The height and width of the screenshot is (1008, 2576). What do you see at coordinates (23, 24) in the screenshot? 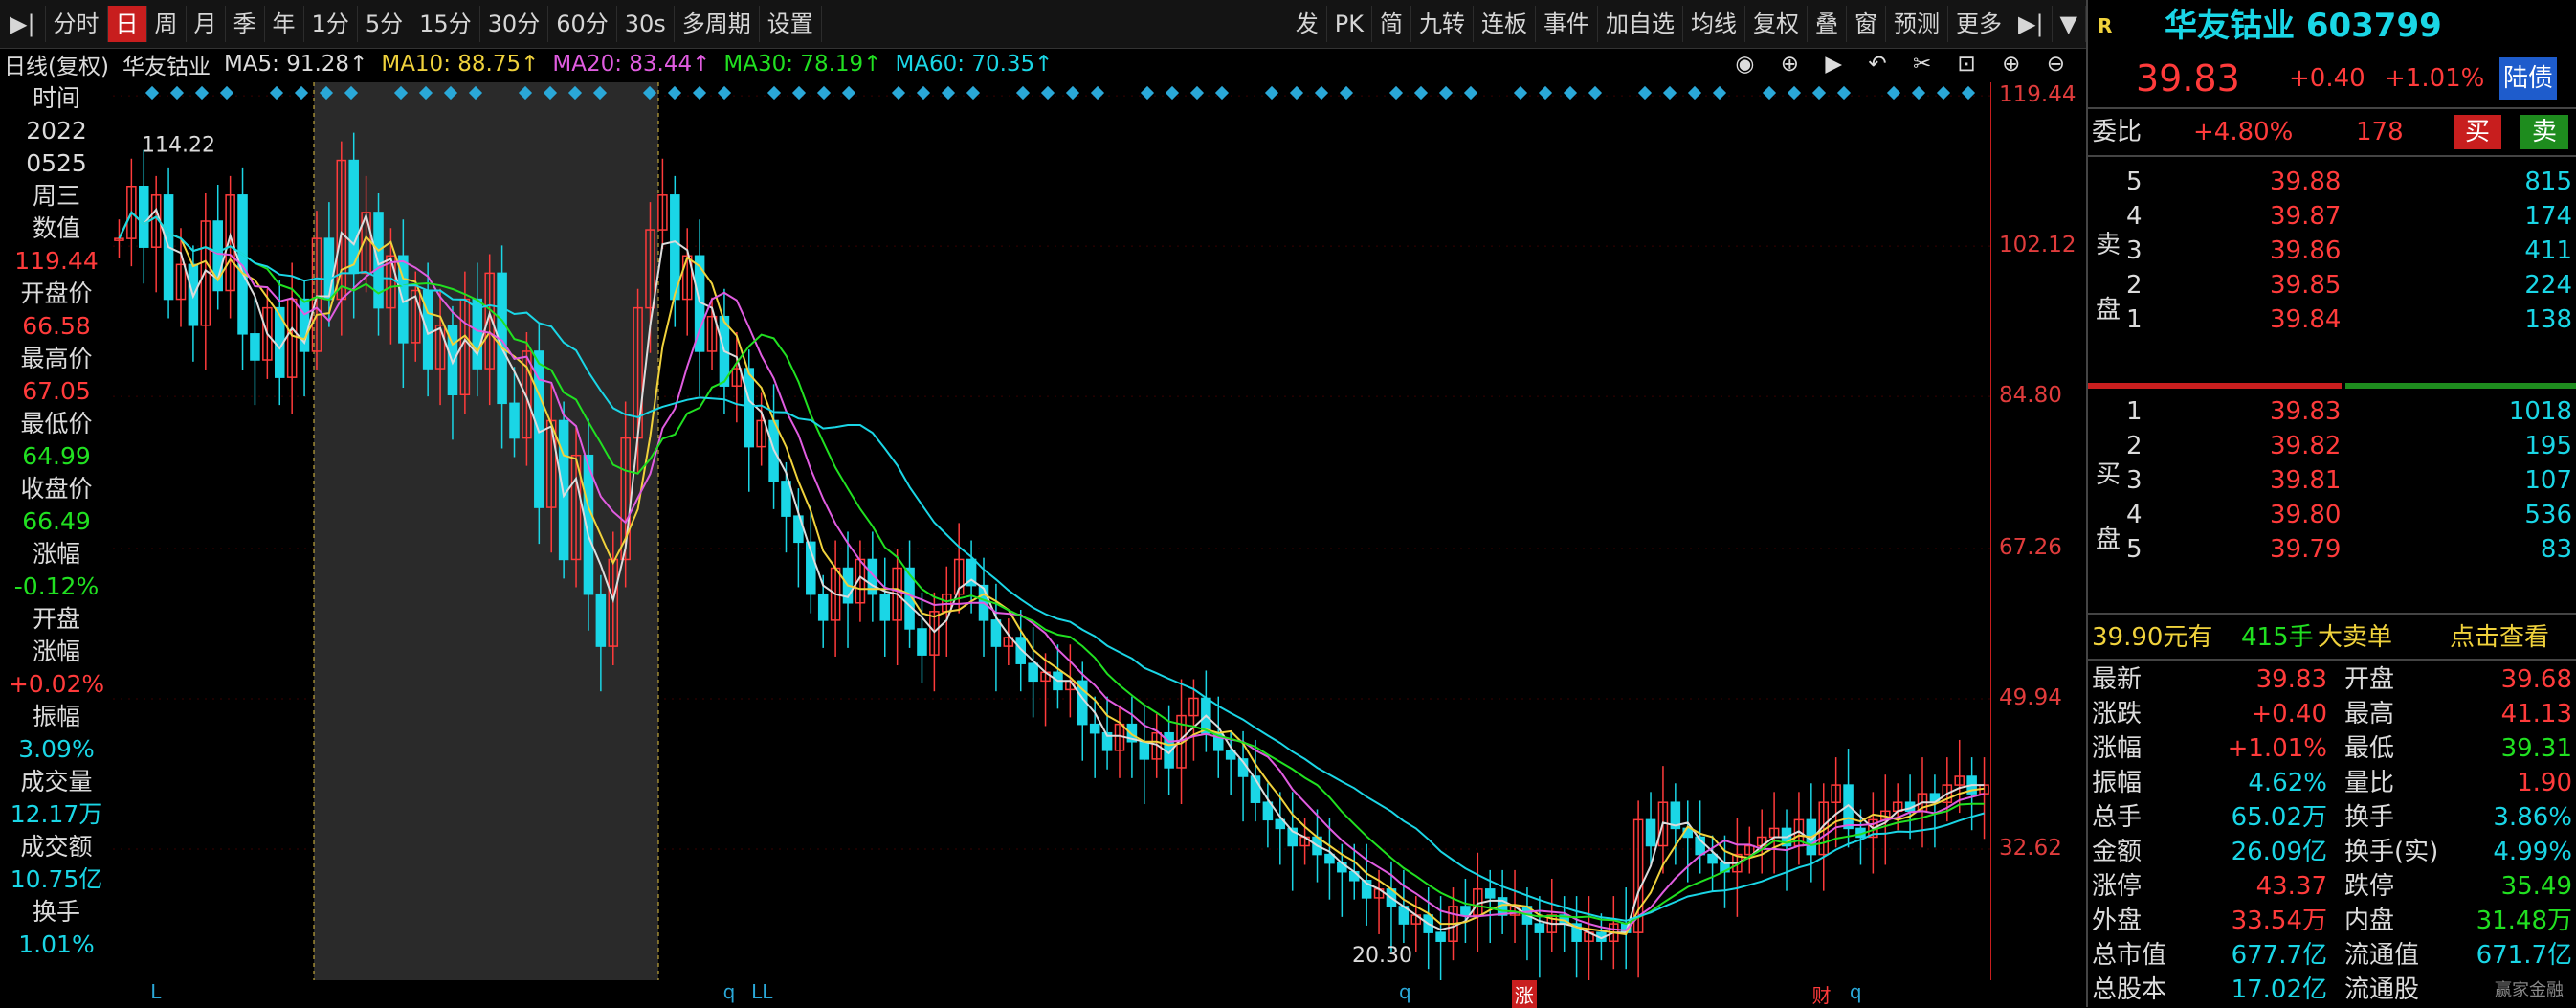
I see `collapse-left-icon: ▶|` at bounding box center [23, 24].